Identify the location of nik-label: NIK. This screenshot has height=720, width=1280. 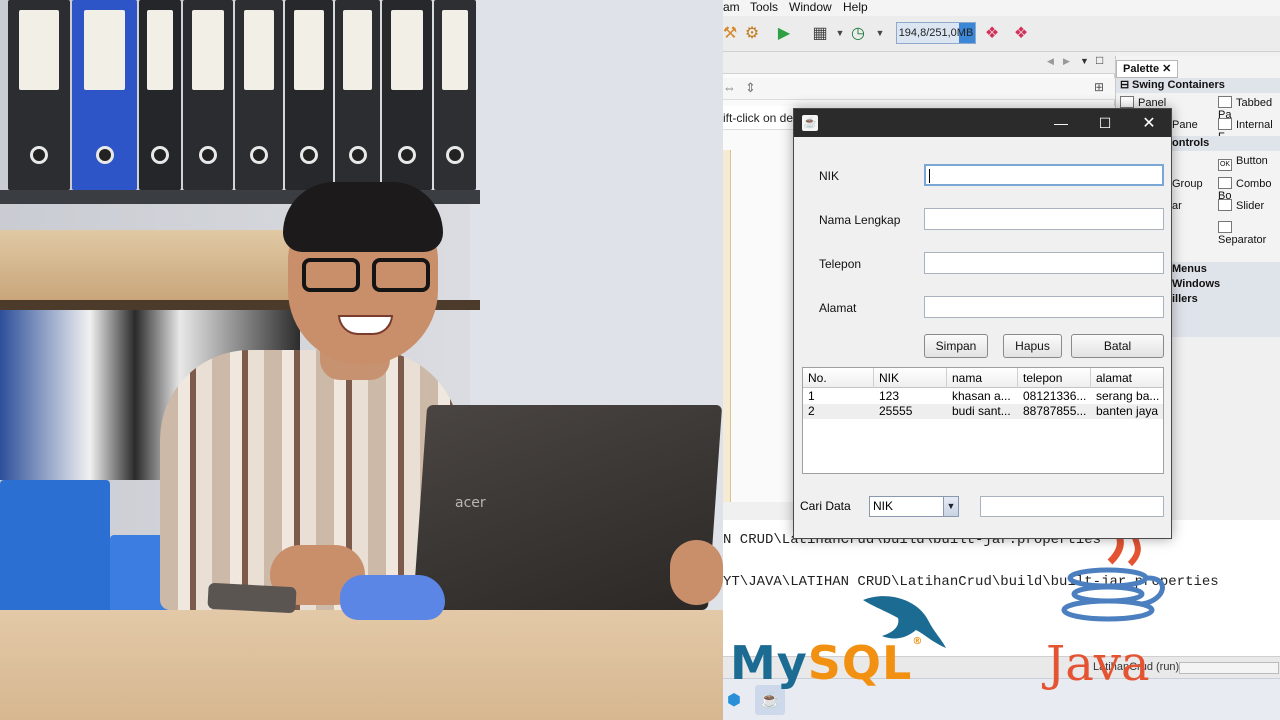
(829, 176).